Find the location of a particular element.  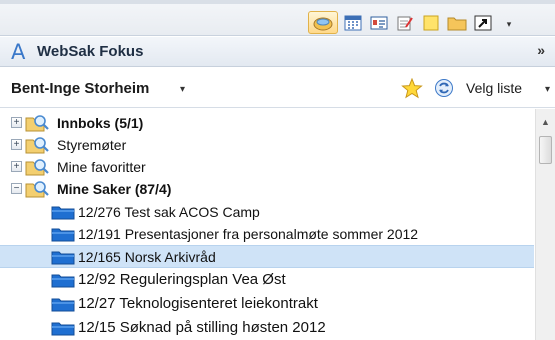

toolbar-top-border is located at coordinates (277, 2).